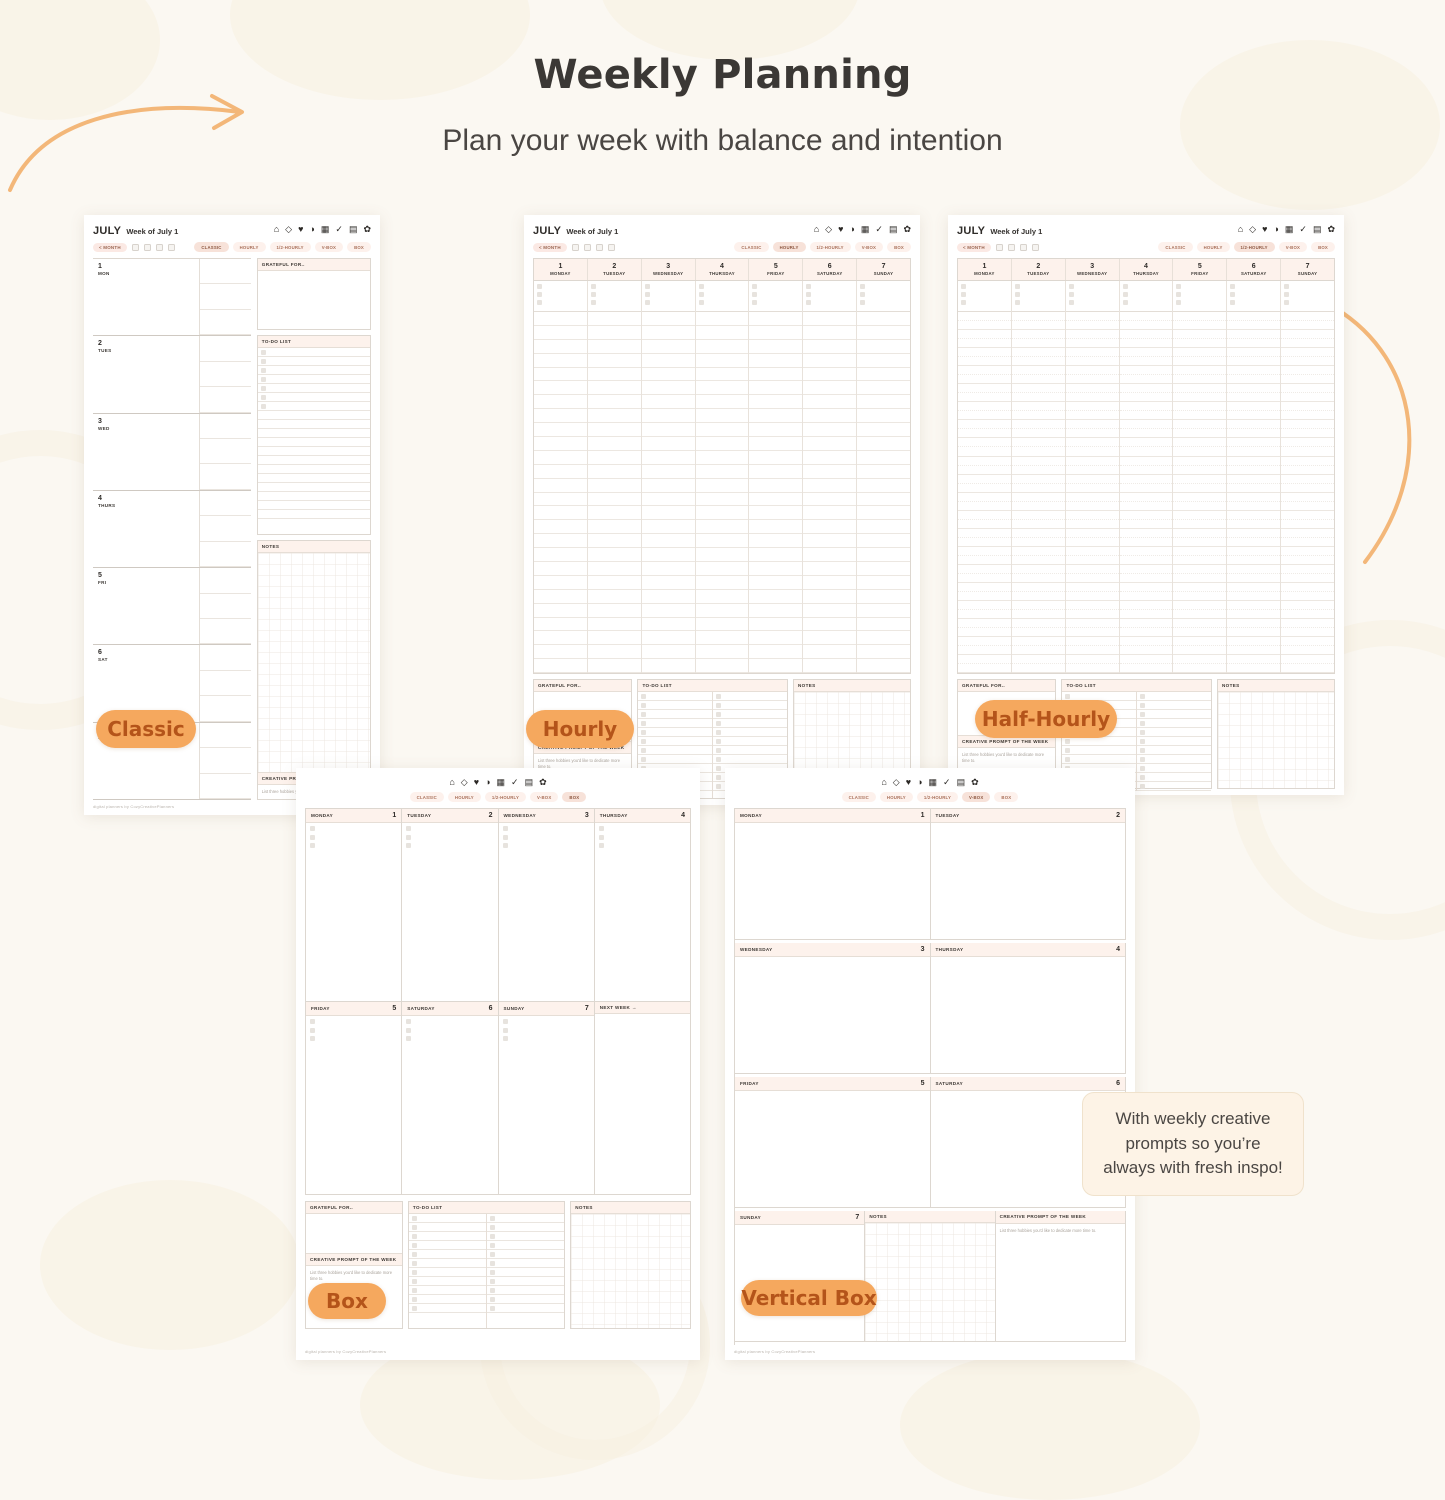 The height and width of the screenshot is (1500, 1445). I want to click on day-header-cell: 6 SATURDAY, so click(1254, 269).